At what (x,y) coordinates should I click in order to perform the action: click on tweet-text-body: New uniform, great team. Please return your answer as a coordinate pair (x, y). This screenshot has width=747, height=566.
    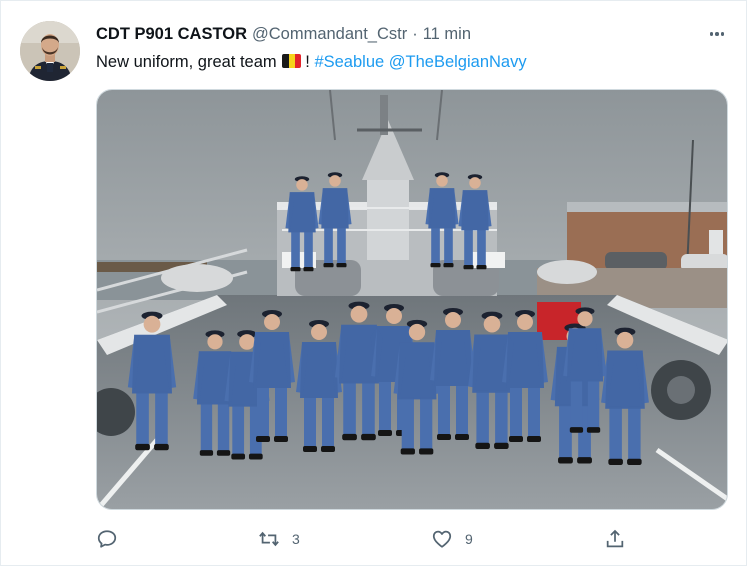
    Looking at the image, I should click on (186, 62).